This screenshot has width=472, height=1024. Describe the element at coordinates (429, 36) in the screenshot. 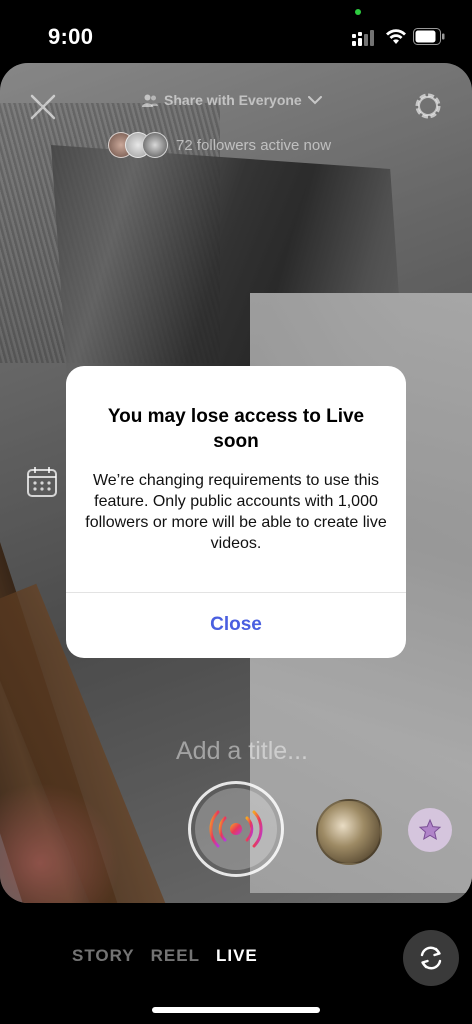

I see `battery-icon` at that location.